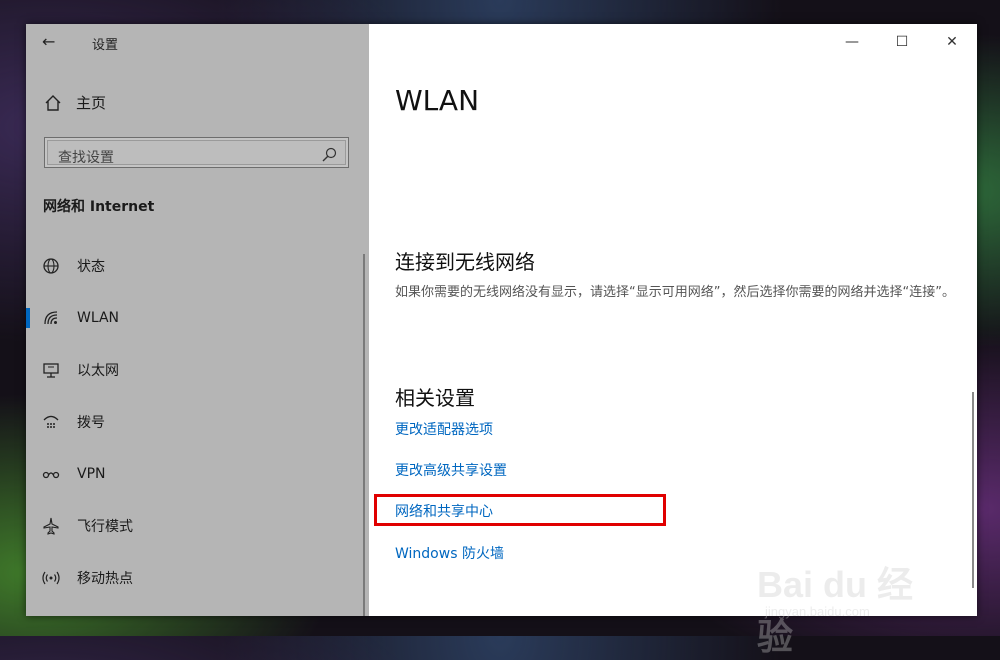  What do you see at coordinates (51, 475) in the screenshot?
I see `vpn-icon` at bounding box center [51, 475].